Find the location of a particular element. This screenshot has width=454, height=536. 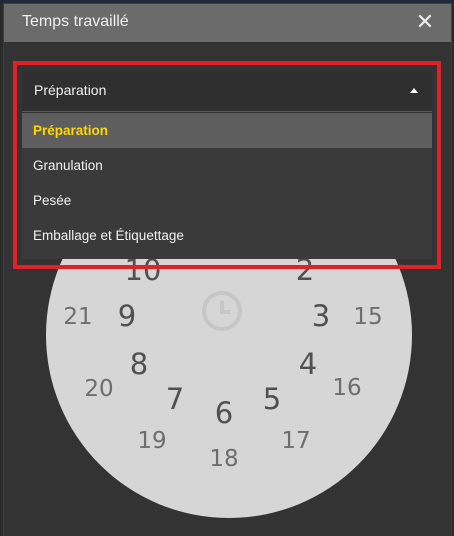

clock-number-8: 8 is located at coordinates (139, 364).